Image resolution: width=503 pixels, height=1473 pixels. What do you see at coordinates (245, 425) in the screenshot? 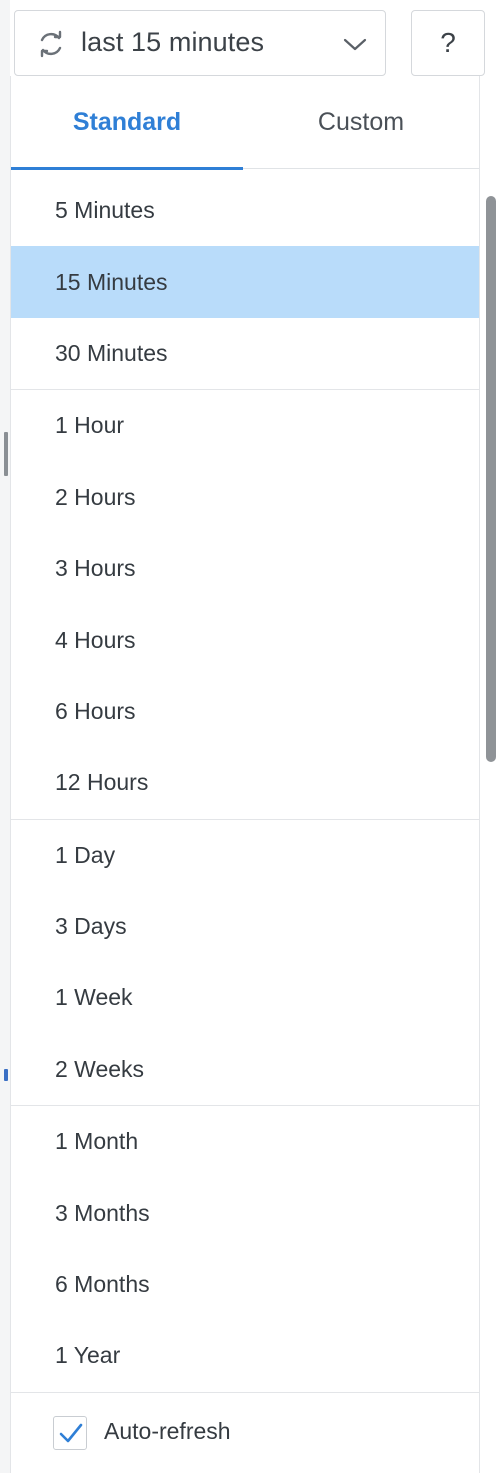
I see `option-1-hour: 1 Hour` at bounding box center [245, 425].